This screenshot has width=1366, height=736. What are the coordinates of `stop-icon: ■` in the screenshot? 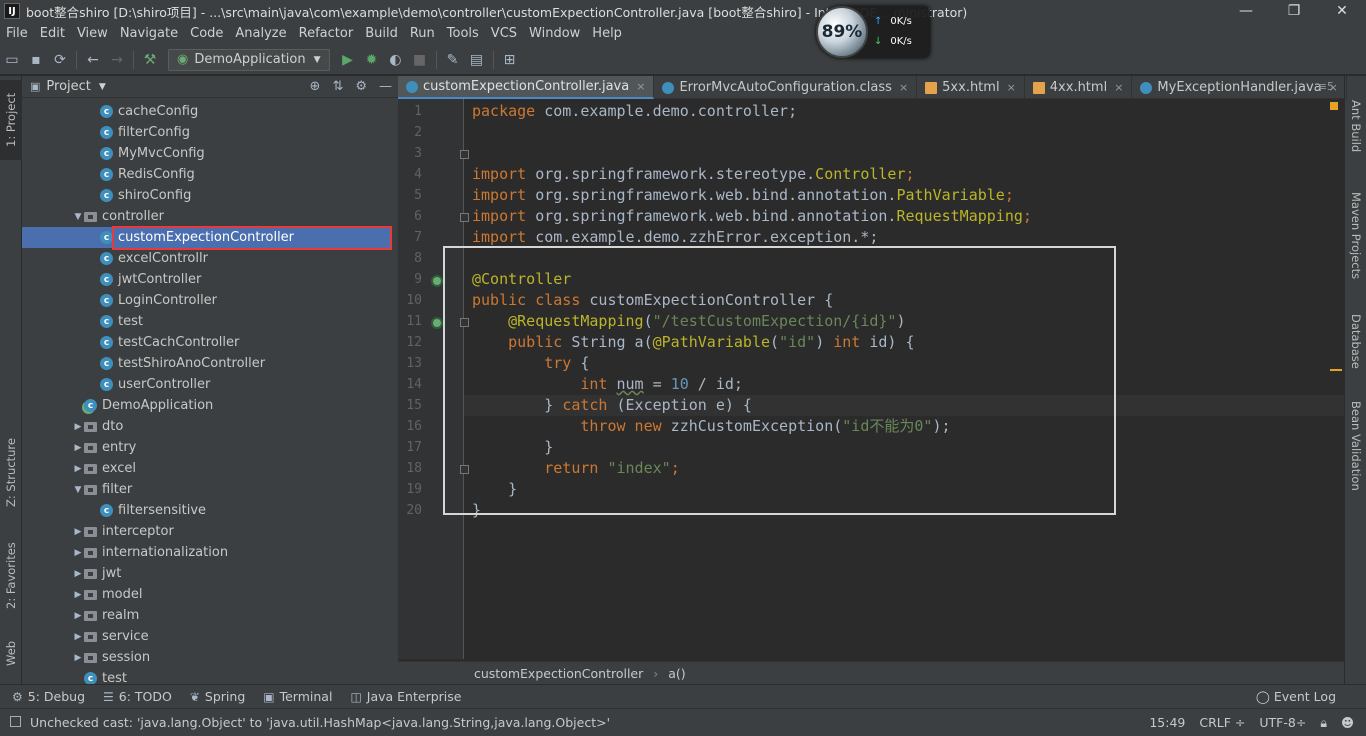 It's located at (420, 60).